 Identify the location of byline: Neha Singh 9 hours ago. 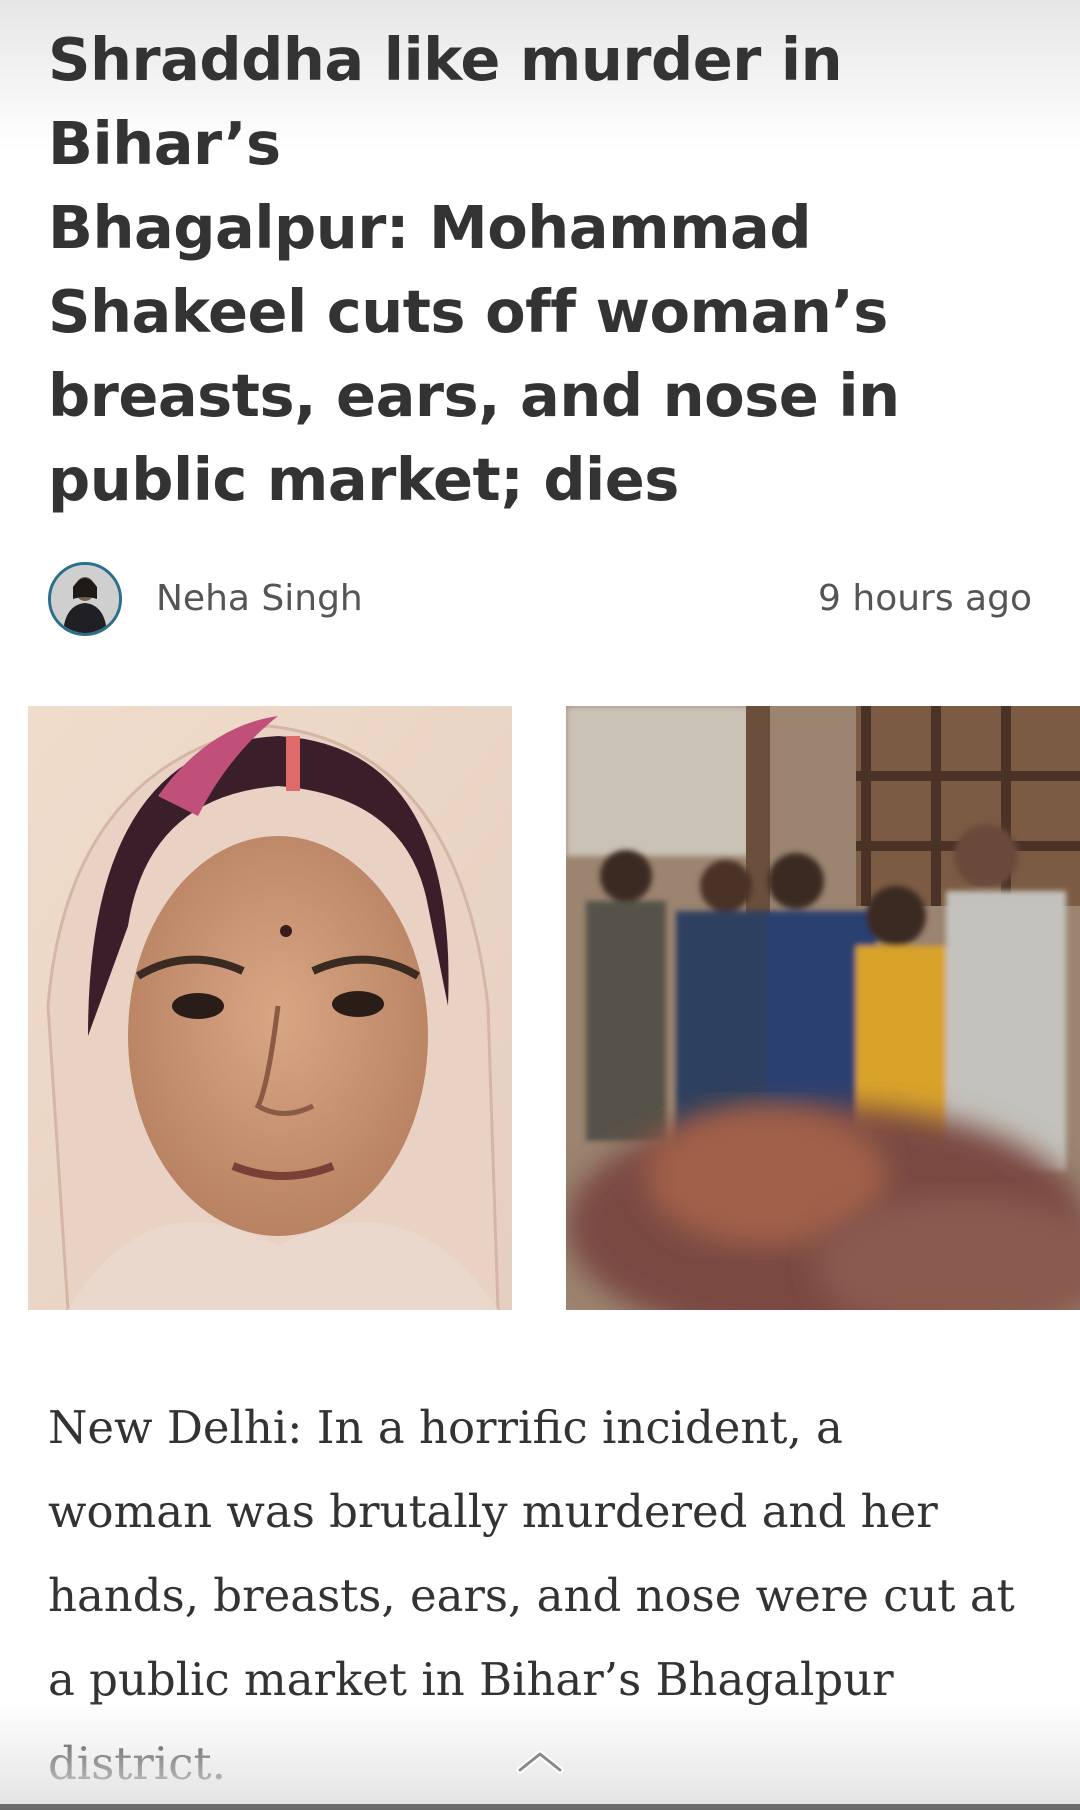
(540, 602).